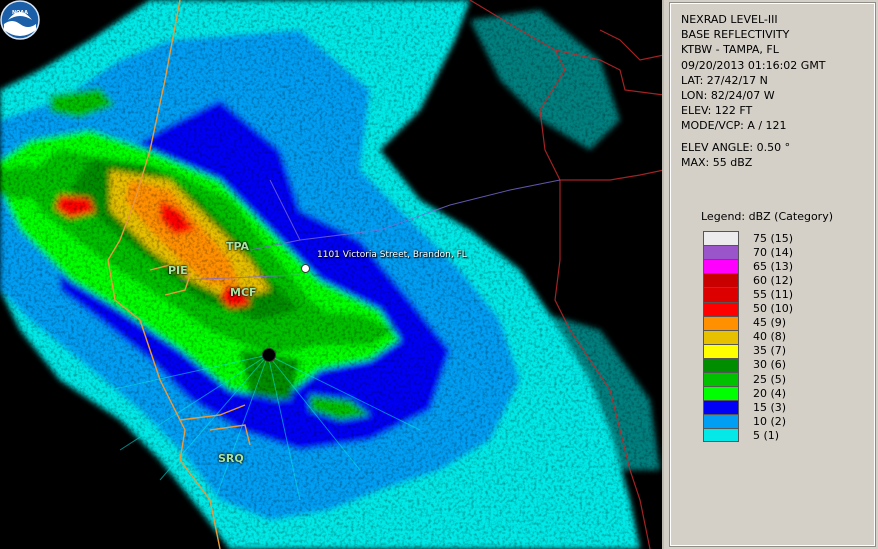  Describe the element at coordinates (20, 20) in the screenshot. I see `noaa-logo-icon: NOAA` at that location.